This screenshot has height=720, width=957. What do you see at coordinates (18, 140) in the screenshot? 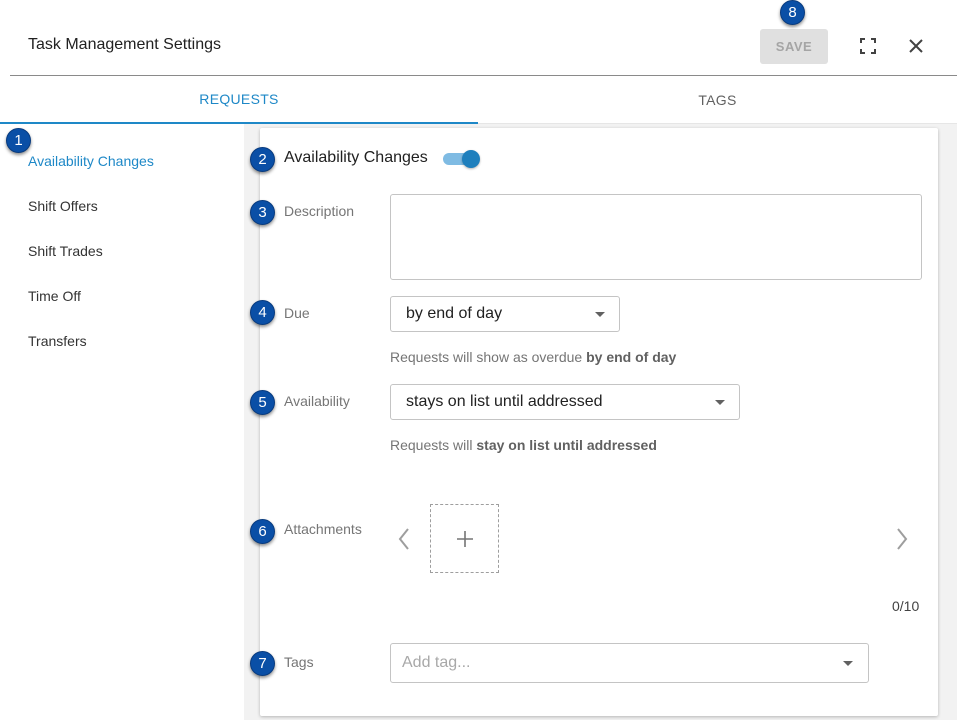
I see `callout-badge-1: 1` at bounding box center [18, 140].